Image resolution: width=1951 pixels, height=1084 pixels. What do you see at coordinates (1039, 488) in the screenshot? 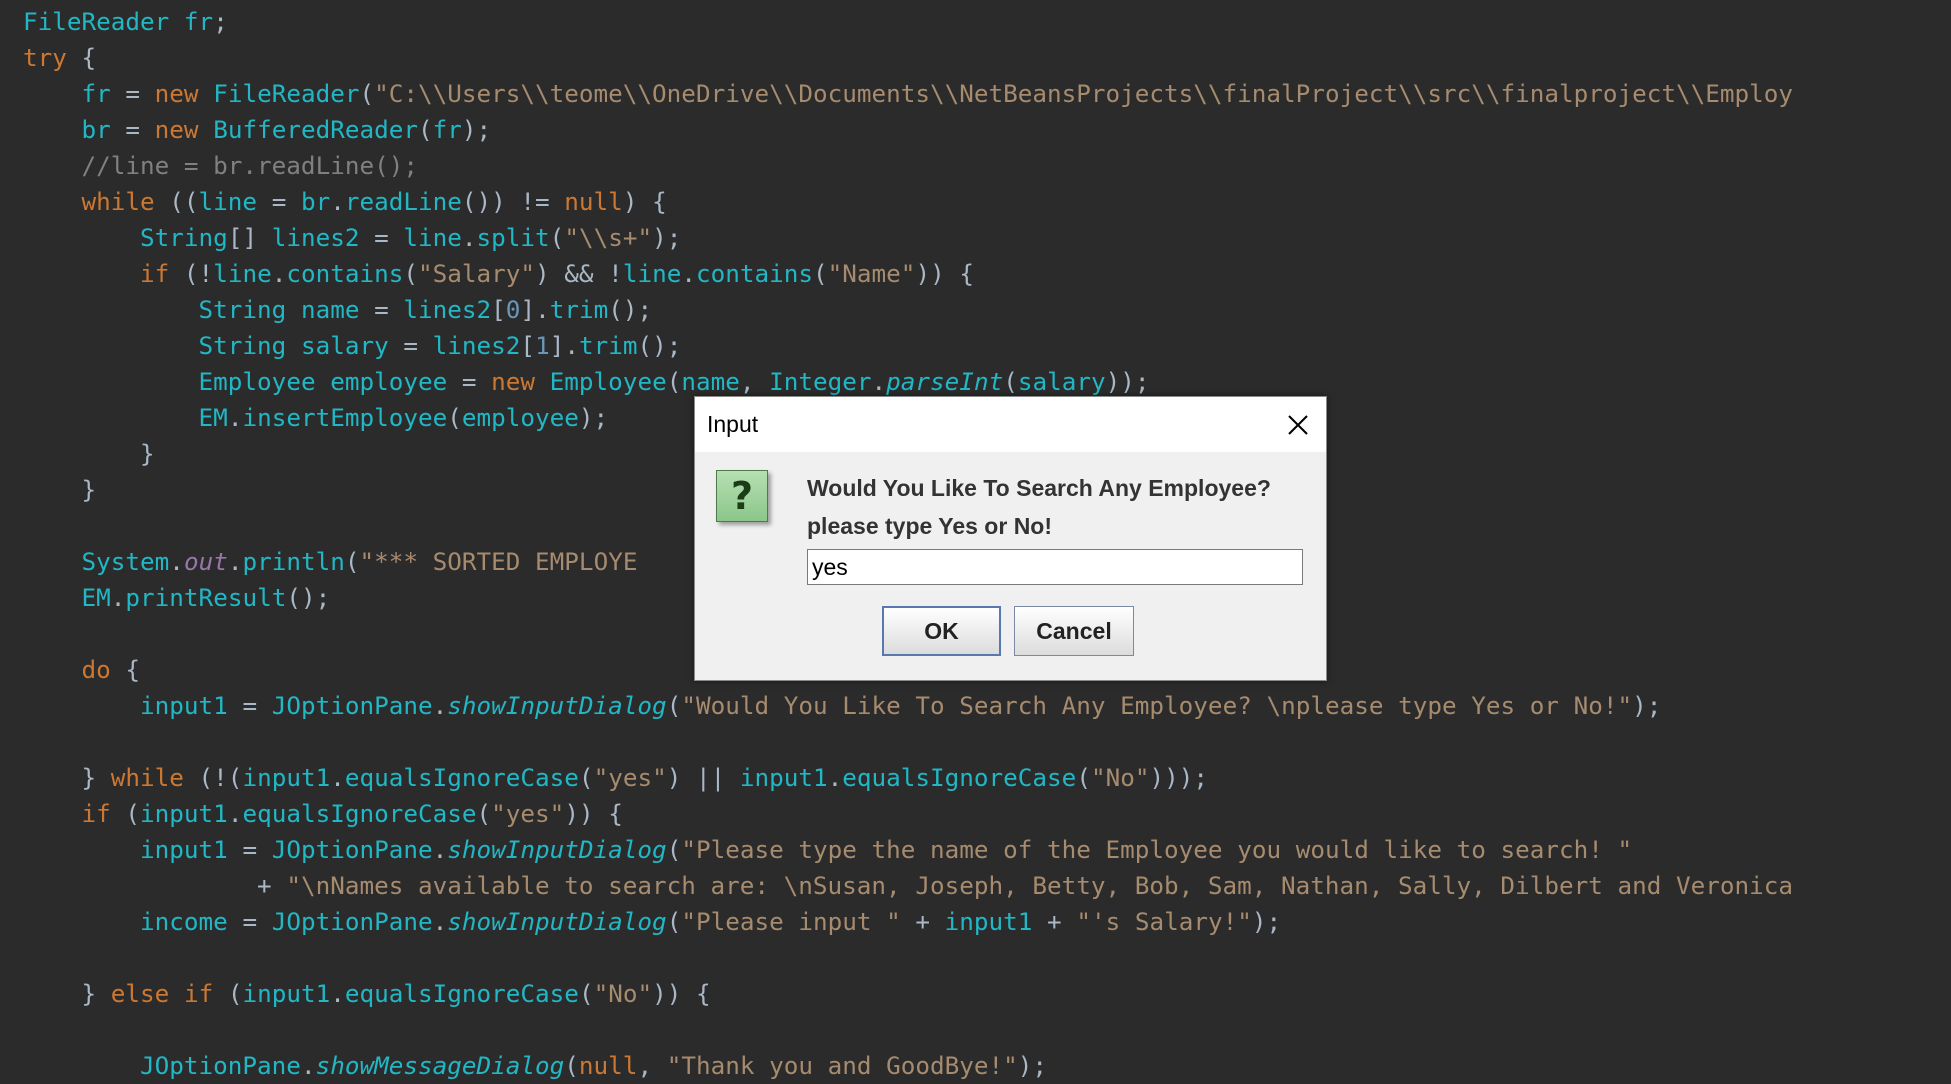
I see `dialog-message-line1: Would You Like To Search Any Employee?` at bounding box center [1039, 488].